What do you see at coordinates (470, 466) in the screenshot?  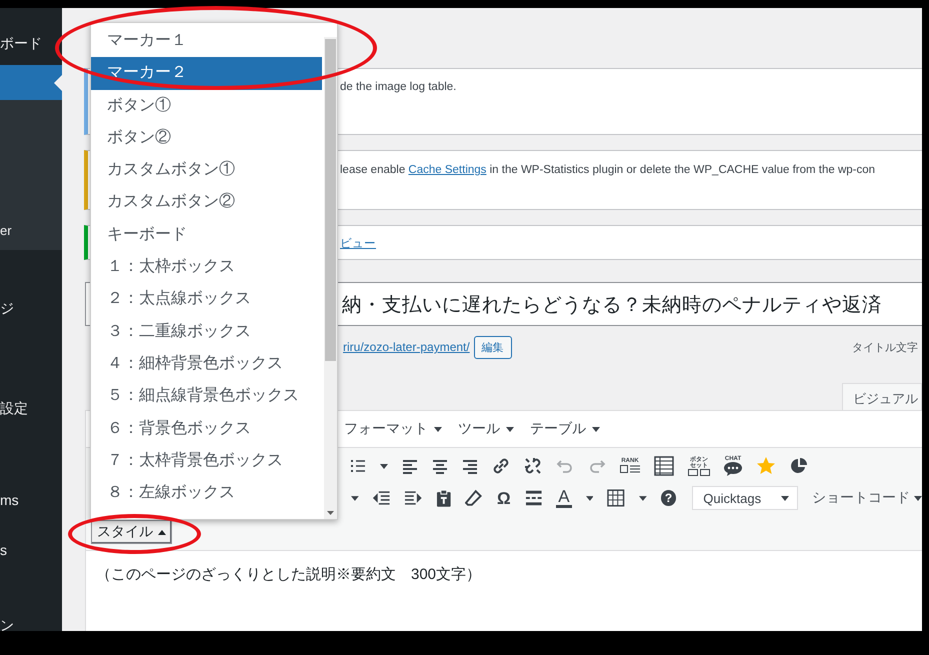 I see `align-right-icon` at bounding box center [470, 466].